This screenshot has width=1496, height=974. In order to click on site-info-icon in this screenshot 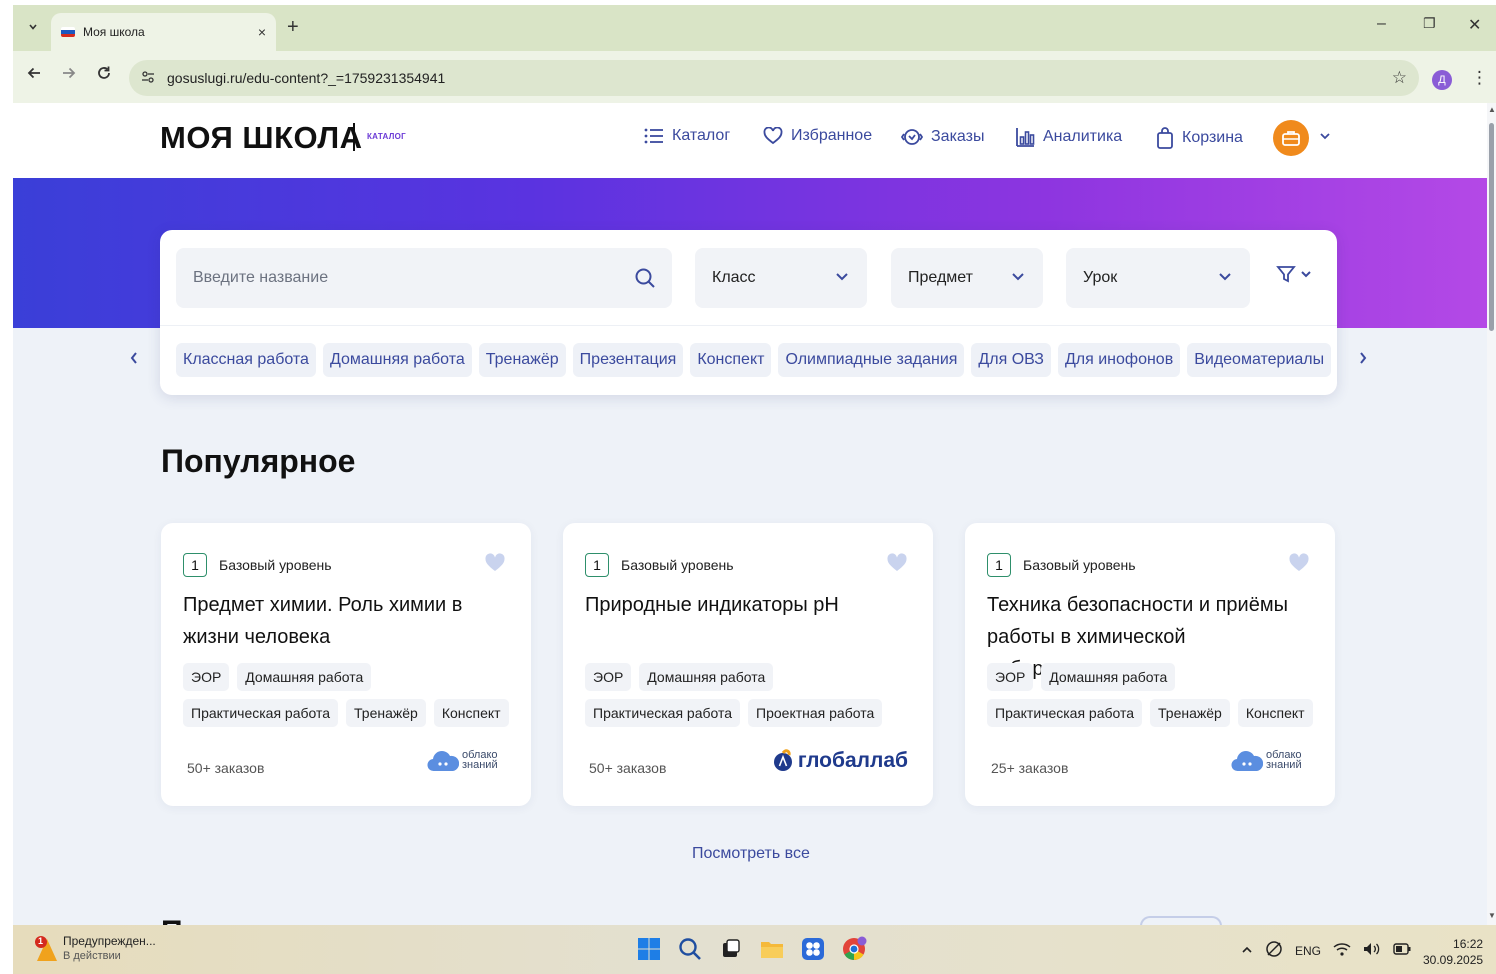, I will do `click(148, 78)`.